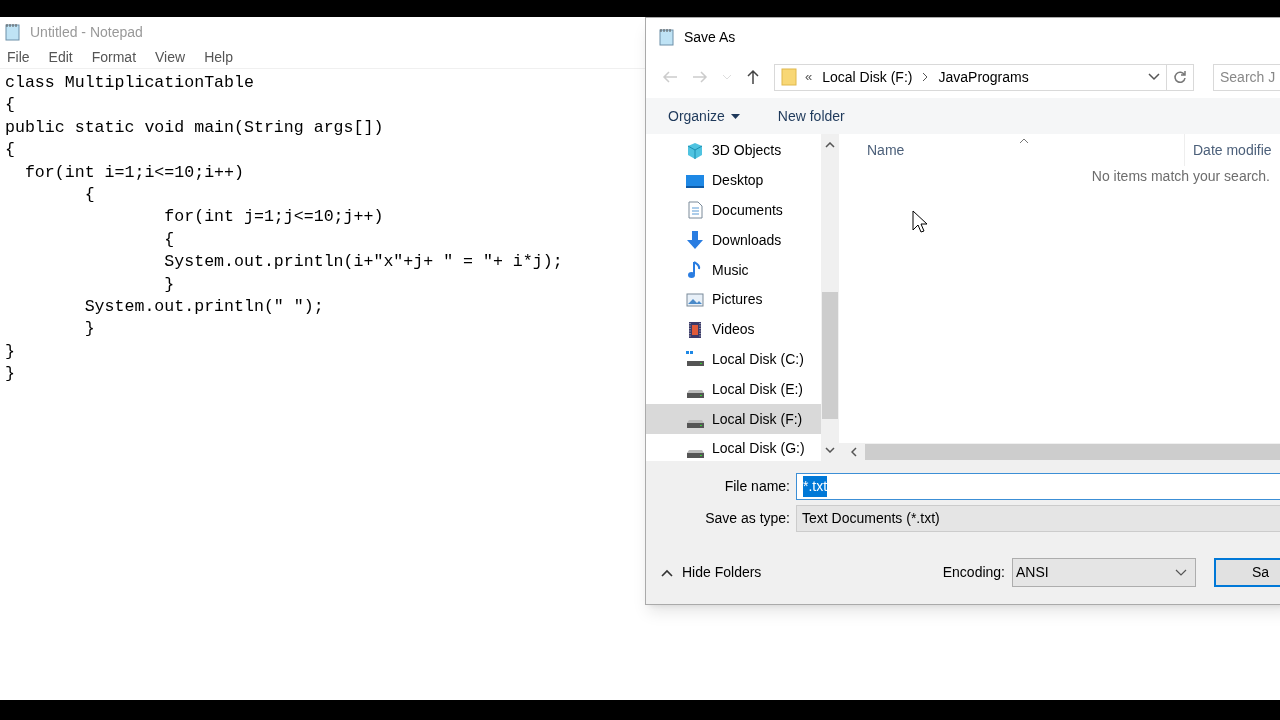 The width and height of the screenshot is (1280, 720). What do you see at coordinates (695, 150) in the screenshot?
I see `cube-icon` at bounding box center [695, 150].